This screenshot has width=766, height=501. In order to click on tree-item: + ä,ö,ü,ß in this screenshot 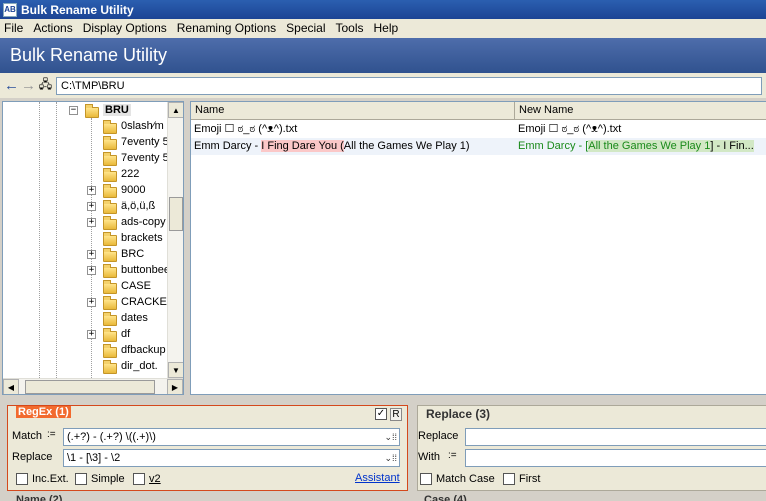, I will do `click(85, 207)`.